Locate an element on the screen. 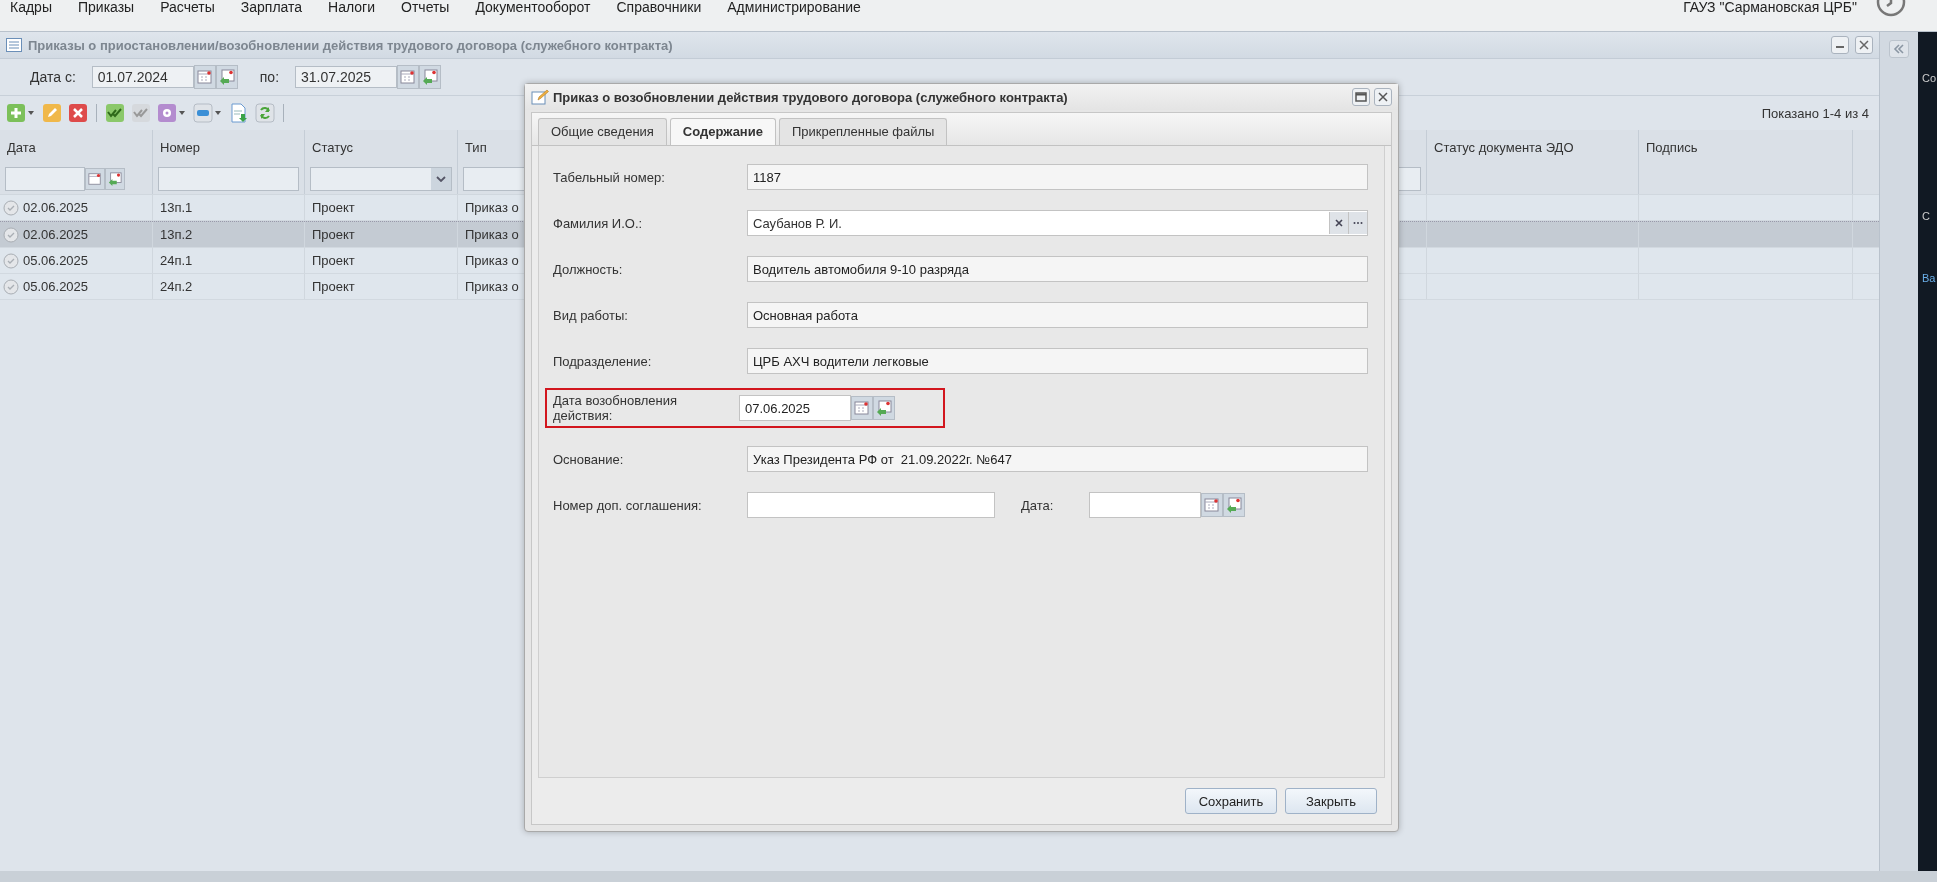 This screenshot has width=1937, height=882. table-cell: 13п.1 is located at coordinates (176, 207).